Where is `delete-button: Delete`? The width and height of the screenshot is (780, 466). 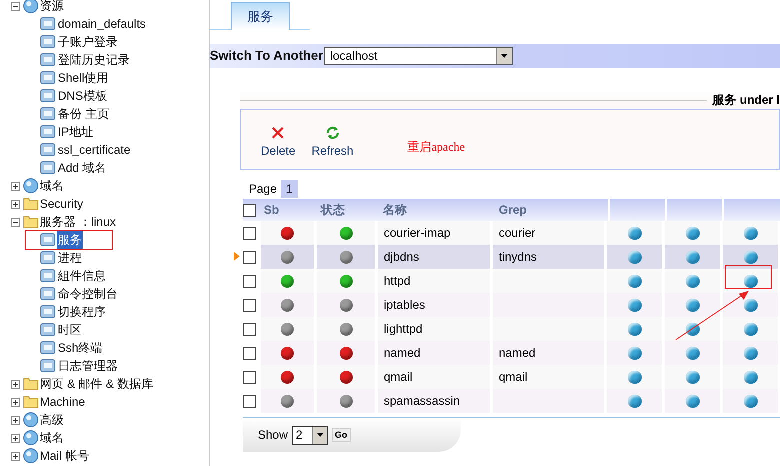 delete-button: Delete is located at coordinates (278, 143).